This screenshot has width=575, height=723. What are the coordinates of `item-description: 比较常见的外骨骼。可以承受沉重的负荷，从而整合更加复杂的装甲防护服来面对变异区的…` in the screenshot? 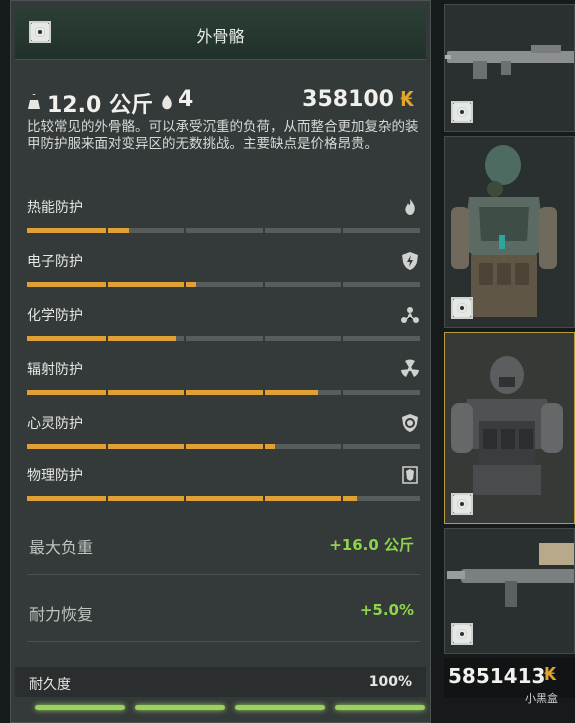 It's located at (223, 135).